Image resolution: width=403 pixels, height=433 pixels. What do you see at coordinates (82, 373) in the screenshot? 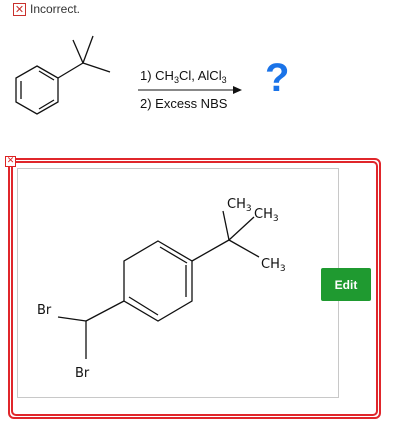
I see `bromine-label-2: Br` at bounding box center [82, 373].